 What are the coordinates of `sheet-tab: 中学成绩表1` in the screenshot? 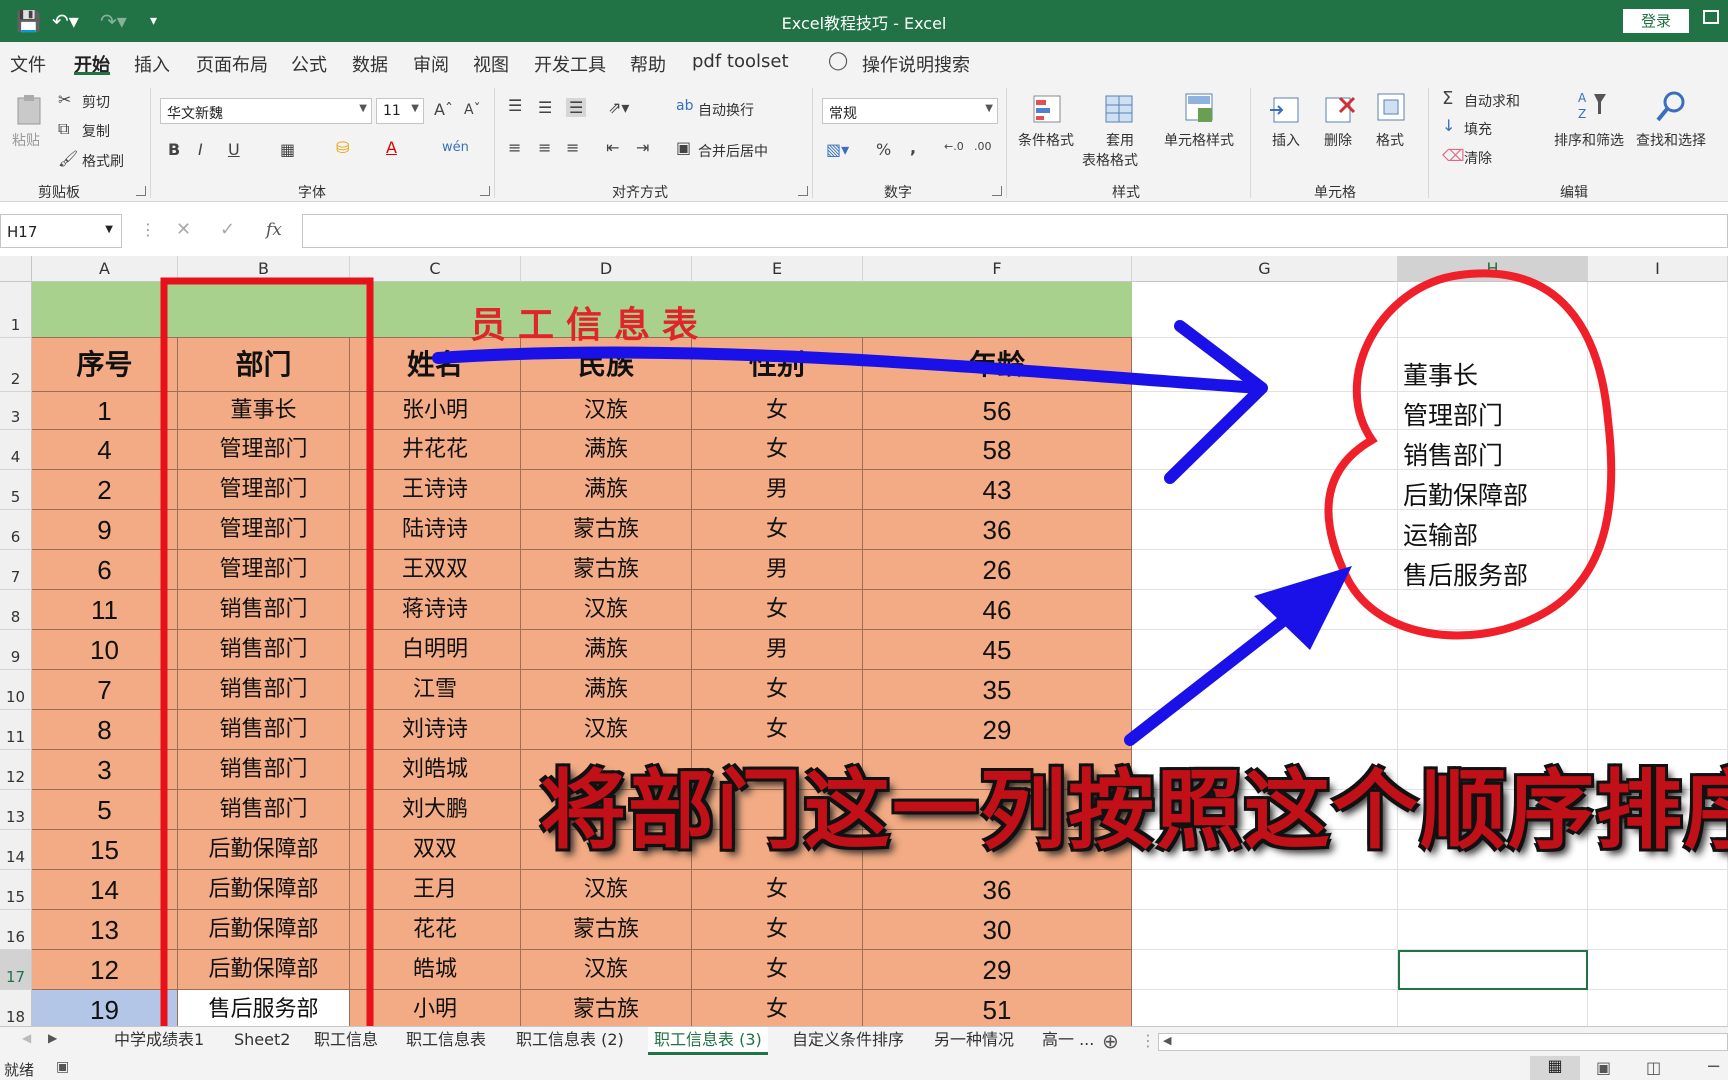 It's located at (159, 1041).